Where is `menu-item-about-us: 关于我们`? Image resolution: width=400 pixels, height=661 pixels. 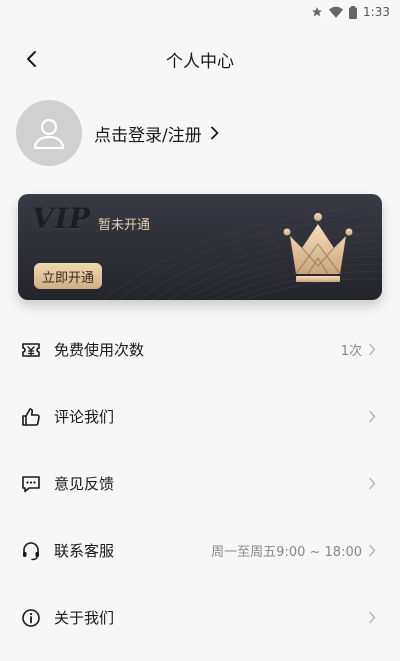
menu-item-about-us: 关于我们 is located at coordinates (200, 617).